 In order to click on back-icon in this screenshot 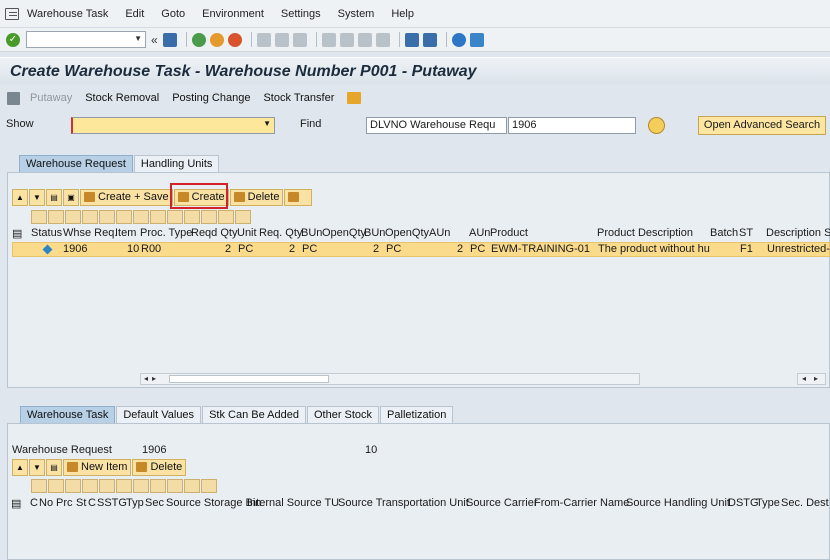, I will do `click(198, 39)`.